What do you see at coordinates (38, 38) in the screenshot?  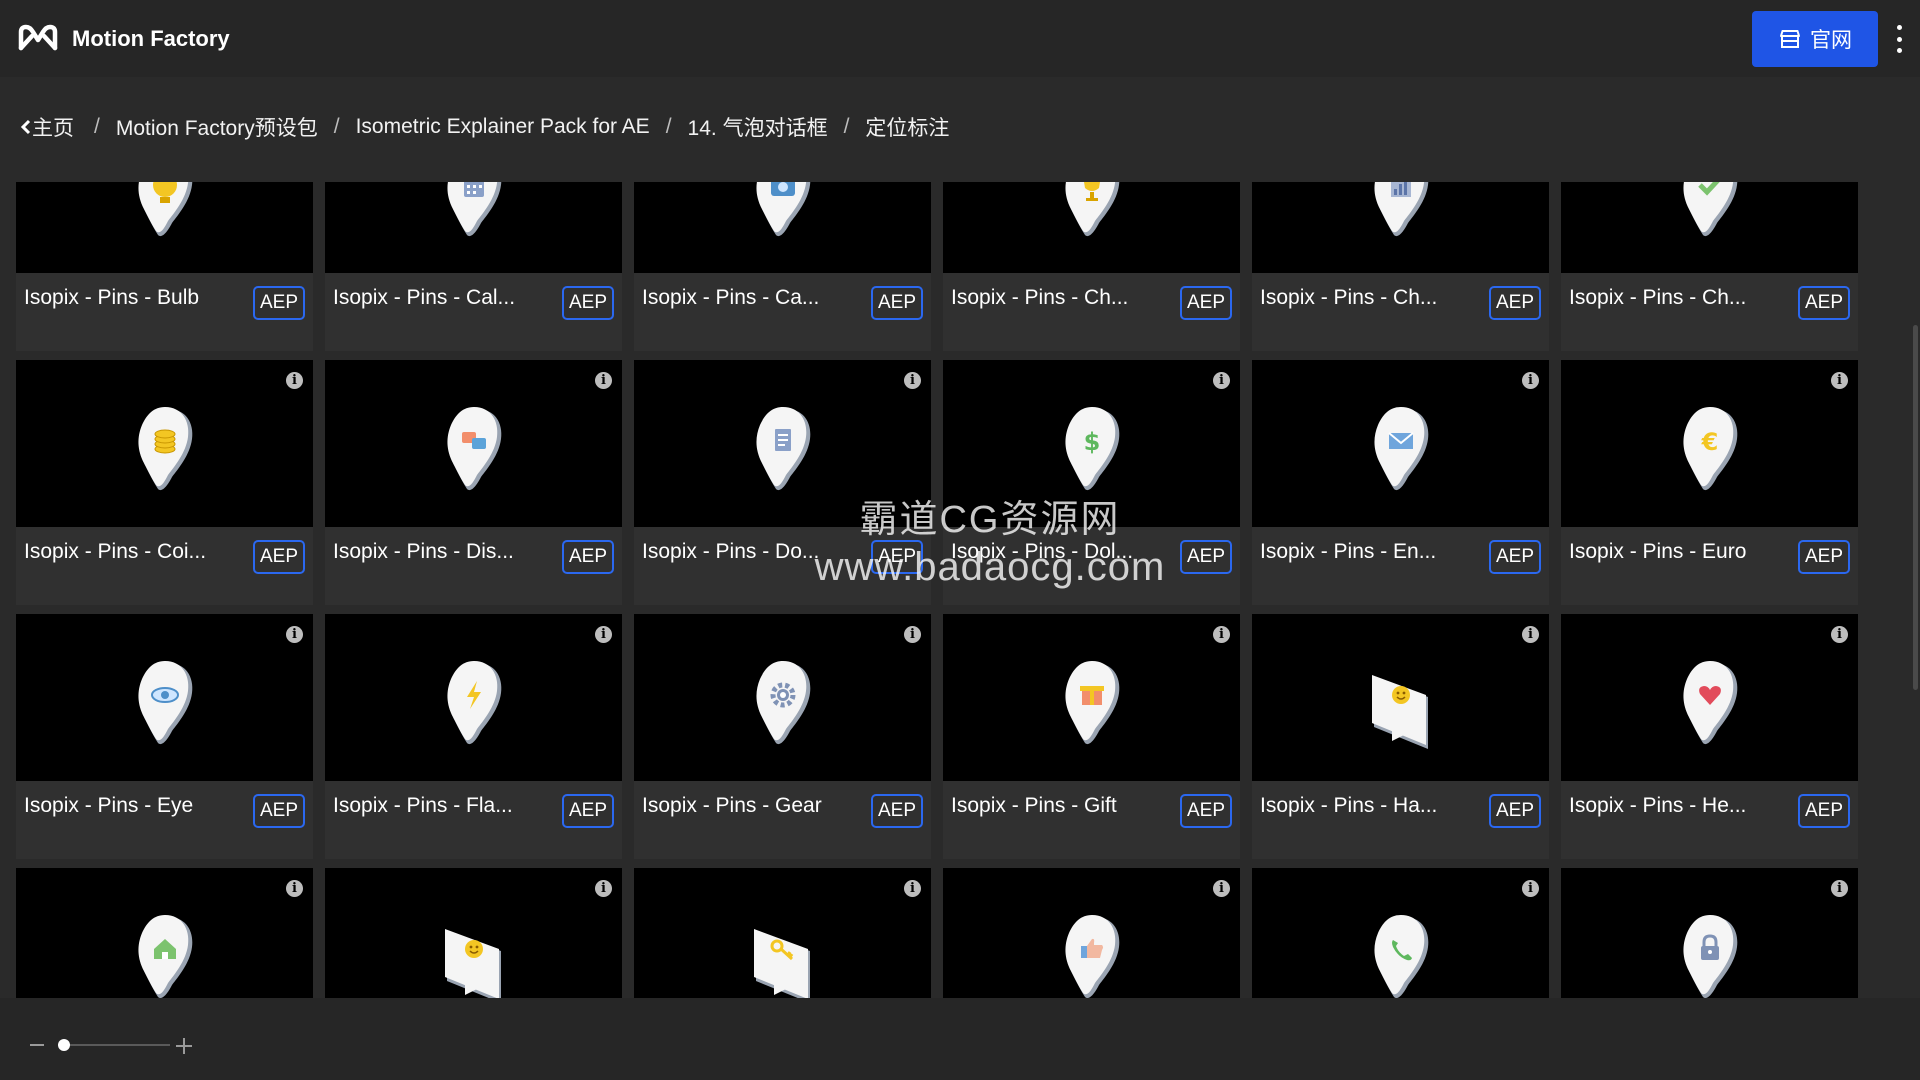 I see `motion-factory-logo-icon` at bounding box center [38, 38].